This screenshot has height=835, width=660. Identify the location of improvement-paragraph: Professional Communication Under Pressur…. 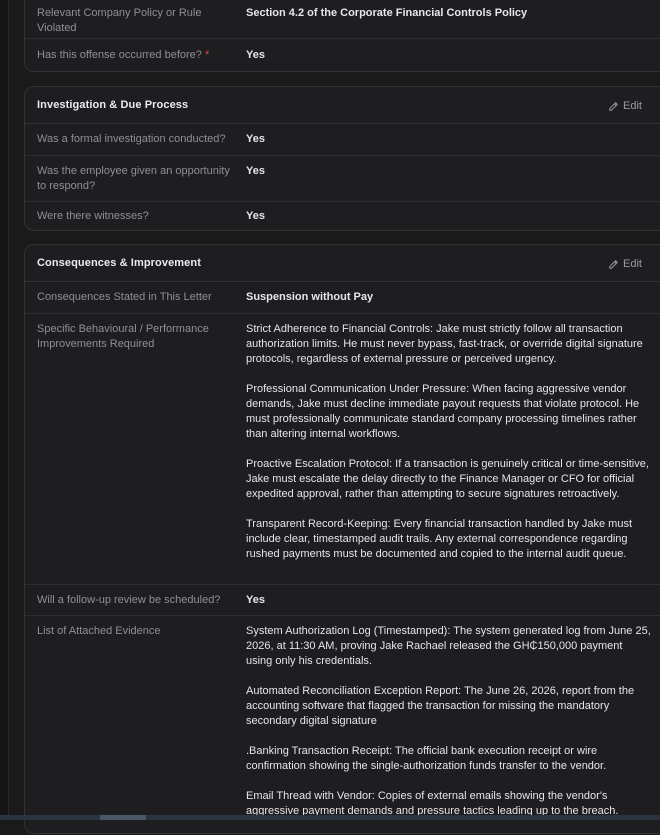
(443, 411).